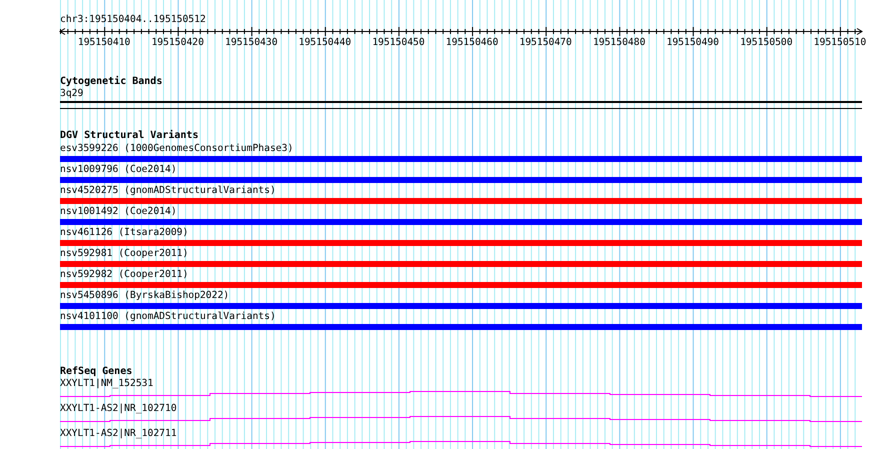  Describe the element at coordinates (398, 42) in the screenshot. I see `ruler-tick-label: 195150450` at that location.